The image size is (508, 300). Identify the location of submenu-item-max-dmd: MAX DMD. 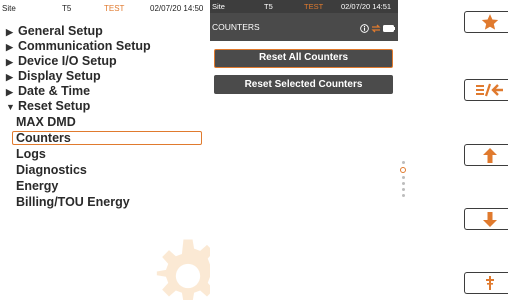
(46, 122).